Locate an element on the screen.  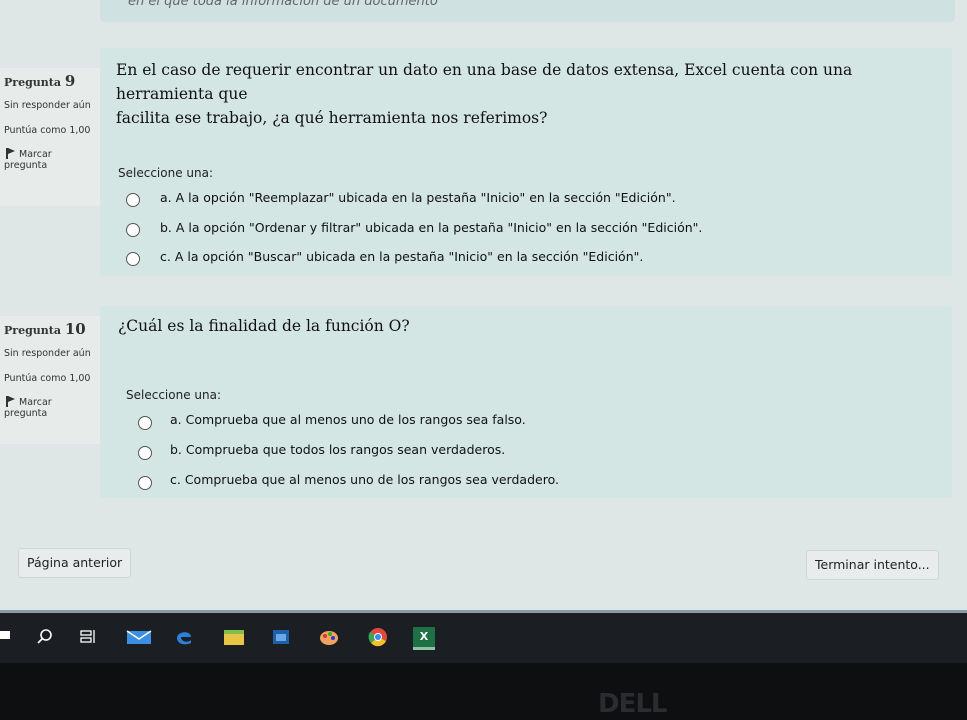
store-icon is located at coordinates (234, 637).